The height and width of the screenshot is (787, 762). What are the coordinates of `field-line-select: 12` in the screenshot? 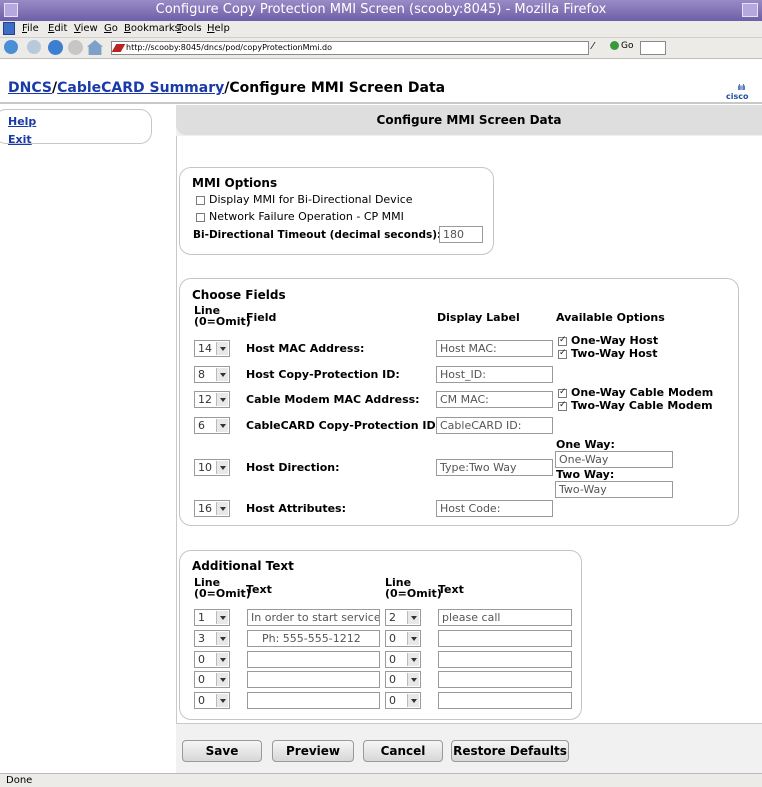 It's located at (212, 399).